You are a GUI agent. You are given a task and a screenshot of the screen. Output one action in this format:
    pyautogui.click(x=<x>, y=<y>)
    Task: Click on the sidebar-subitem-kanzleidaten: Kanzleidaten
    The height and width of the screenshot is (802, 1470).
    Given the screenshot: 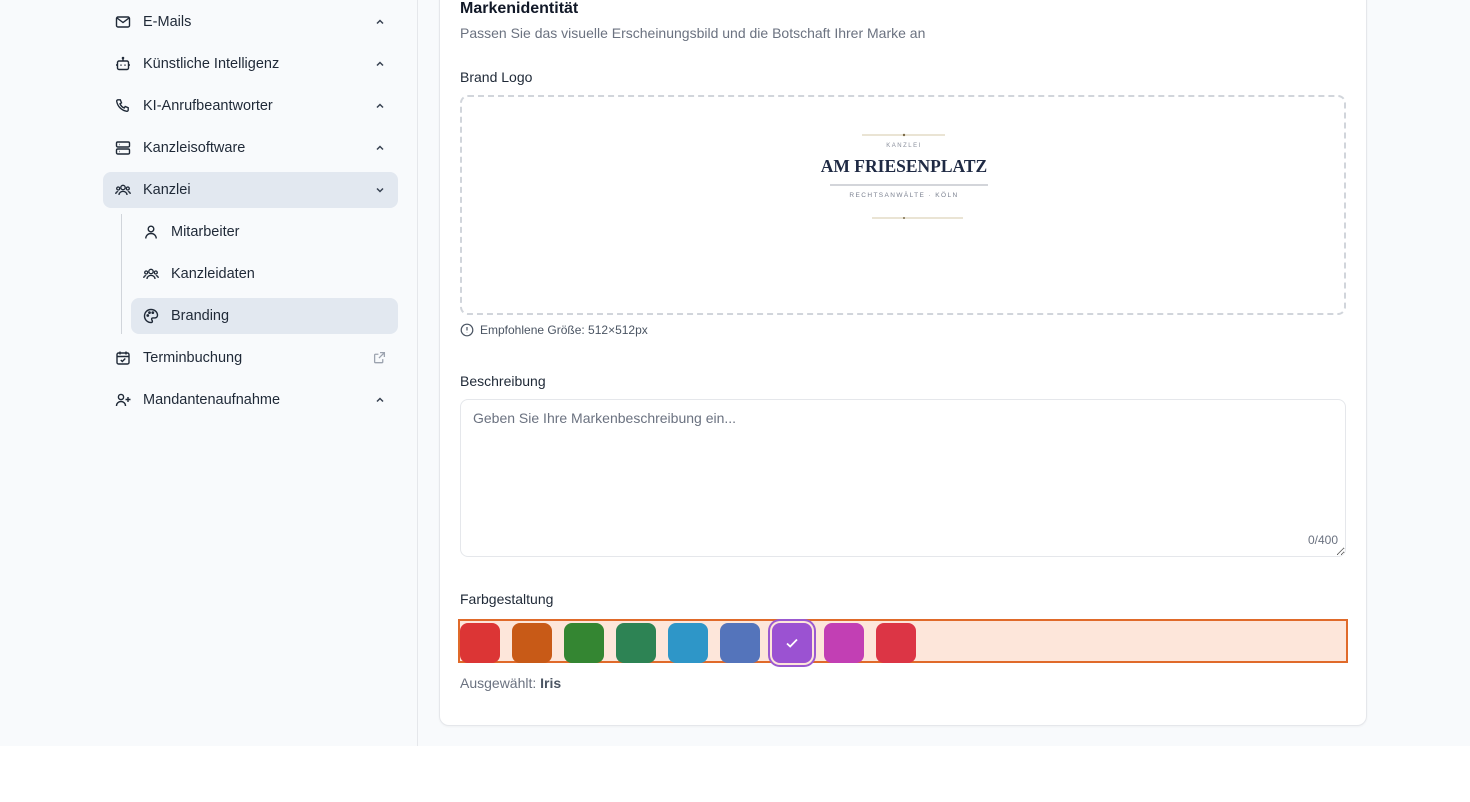 What is the action you would take?
    pyautogui.click(x=264, y=274)
    